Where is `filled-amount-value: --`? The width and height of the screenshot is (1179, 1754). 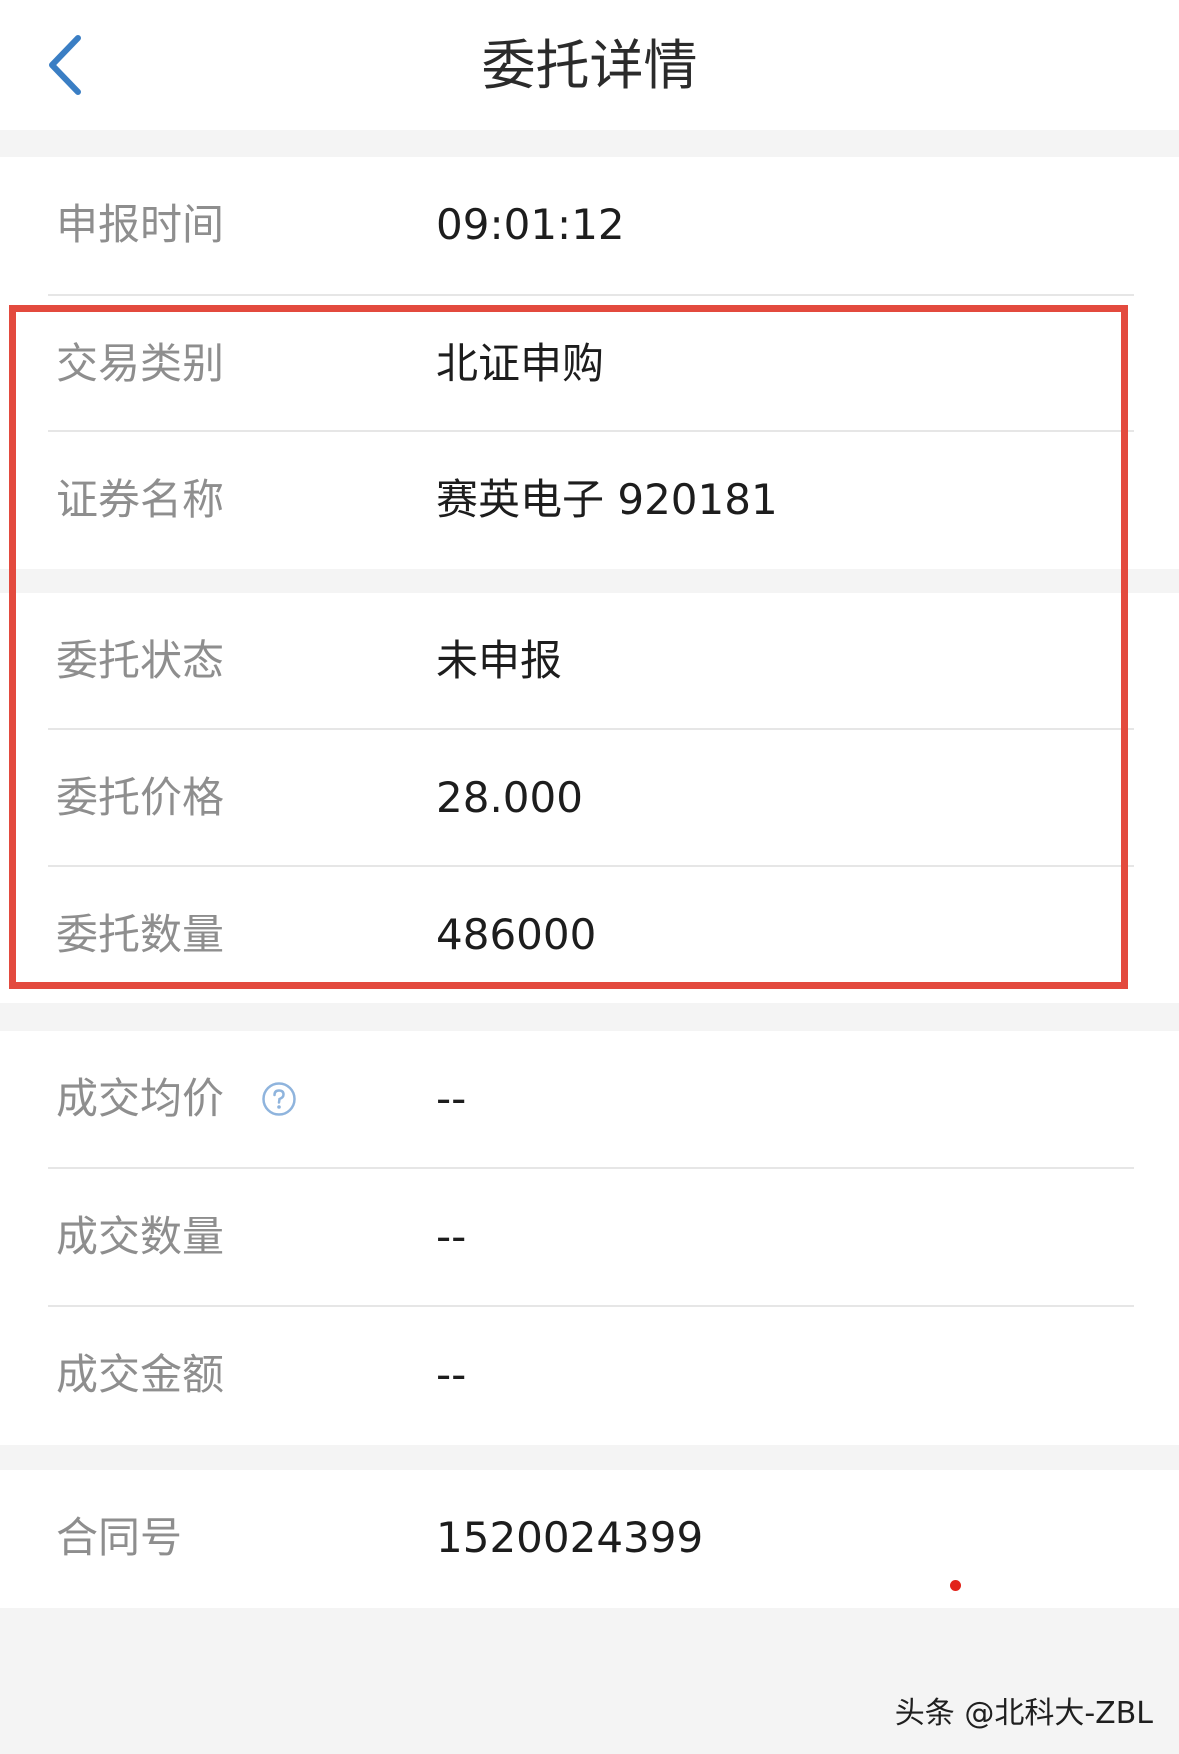 filled-amount-value: -- is located at coordinates (451, 1374).